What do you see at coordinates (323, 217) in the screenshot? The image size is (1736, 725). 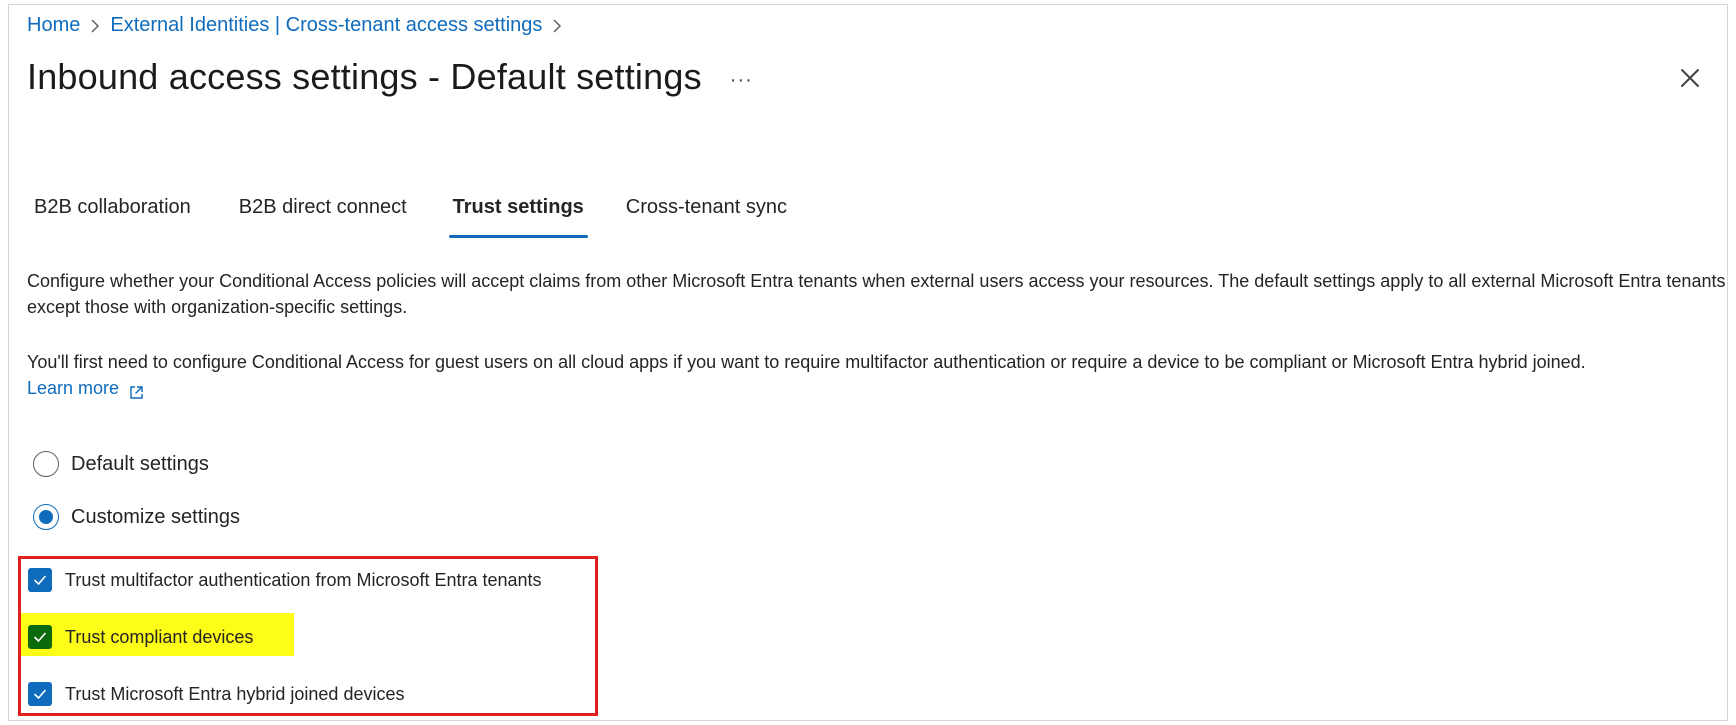 I see `tab-b2b-direct-connect: B2B direct connect` at bounding box center [323, 217].